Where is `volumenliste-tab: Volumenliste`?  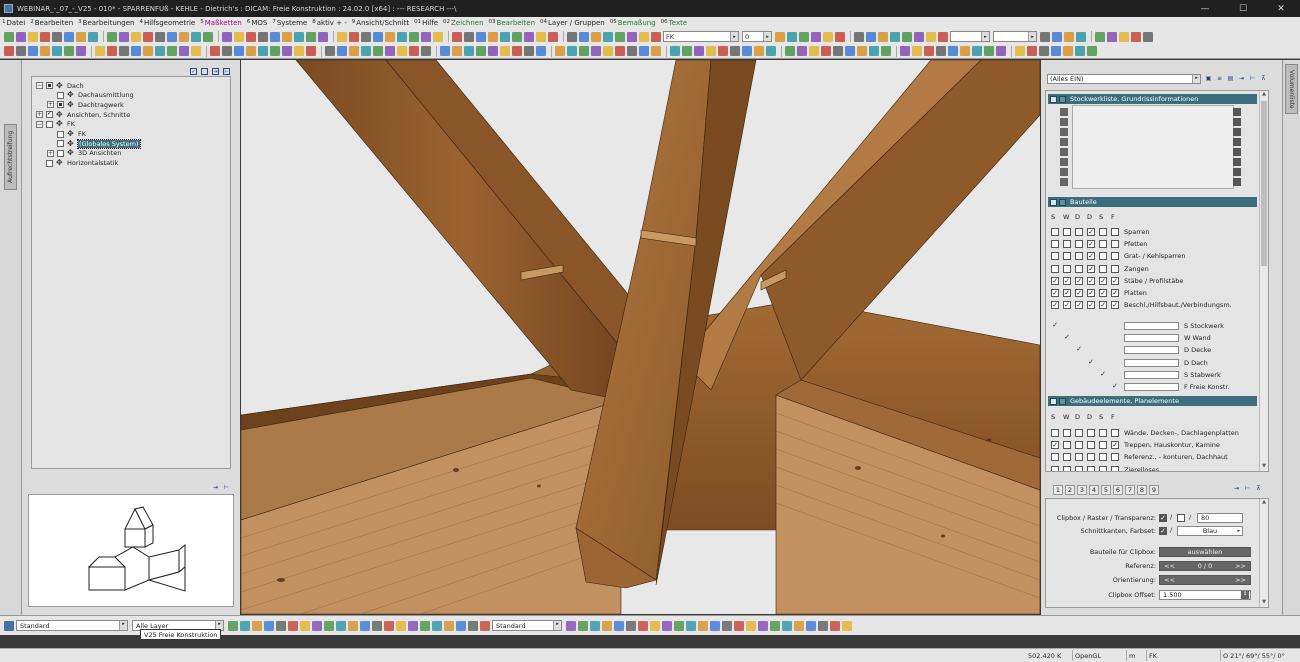 volumenliste-tab: Volumenliste is located at coordinates (1291, 89).